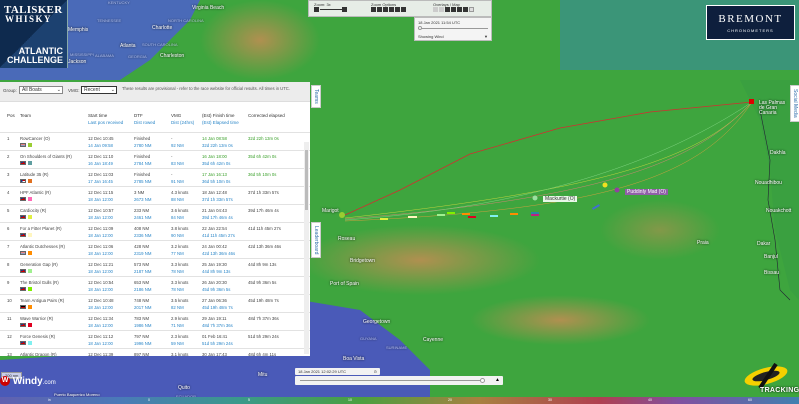 The height and width of the screenshot is (404, 799). Describe the element at coordinates (34, 174) in the screenshot. I see `row-team: Latitude 35 (R)` at that location.